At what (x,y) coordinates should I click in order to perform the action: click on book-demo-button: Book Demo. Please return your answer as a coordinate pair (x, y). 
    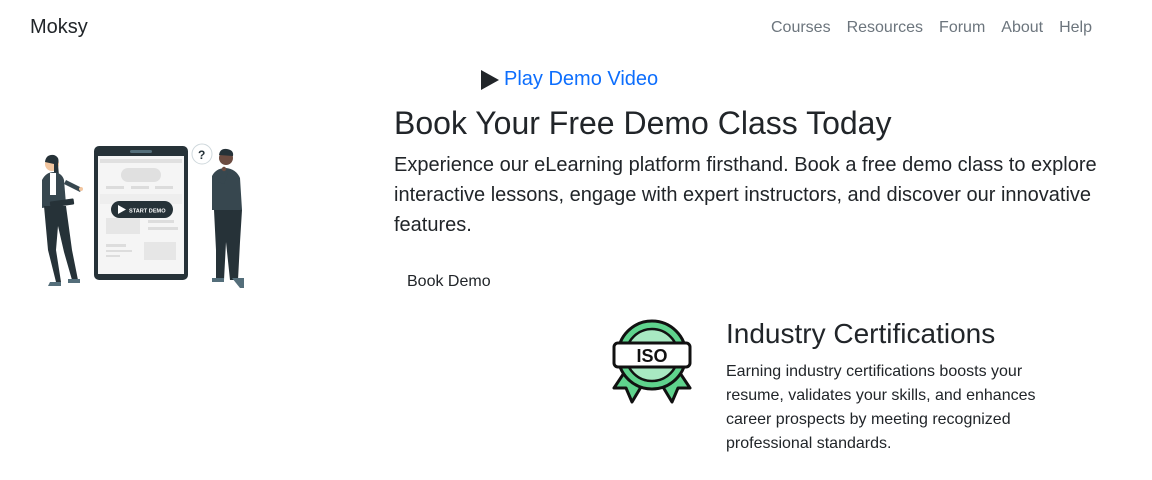
    Looking at the image, I should click on (449, 282).